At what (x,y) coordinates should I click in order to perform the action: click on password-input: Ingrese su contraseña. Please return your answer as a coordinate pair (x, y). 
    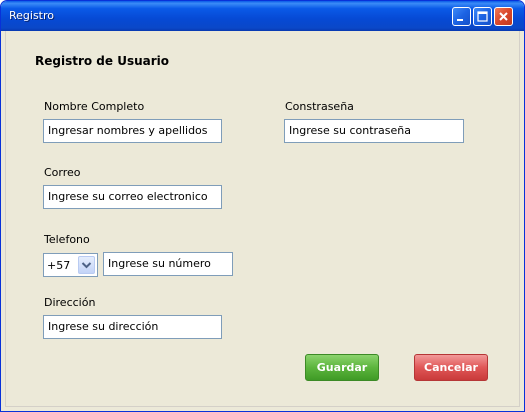
    Looking at the image, I should click on (374, 131).